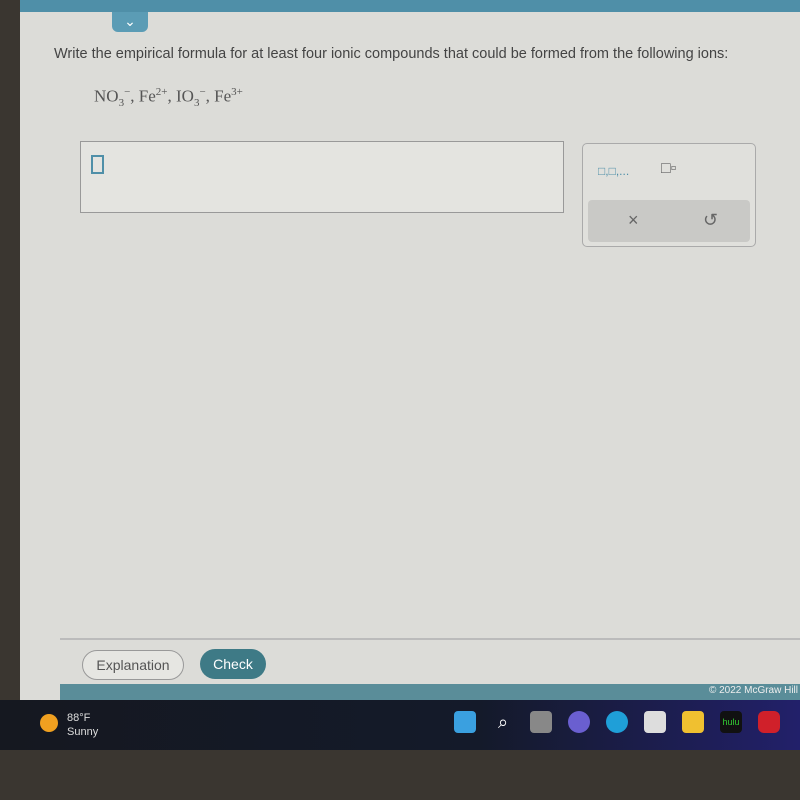 Image resolution: width=800 pixels, height=800 pixels. Describe the element at coordinates (130, 22) in the screenshot. I see `collapse-chevron-icon: ⌄` at that location.